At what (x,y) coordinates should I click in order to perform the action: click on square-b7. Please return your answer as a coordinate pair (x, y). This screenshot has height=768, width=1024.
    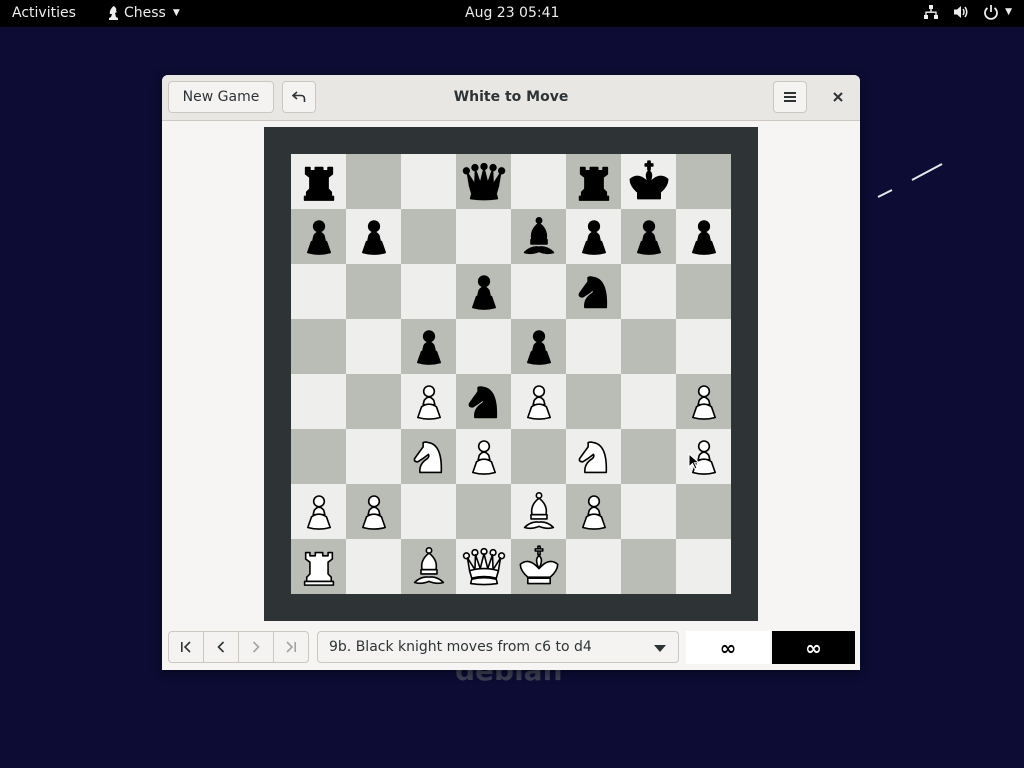
    Looking at the image, I should click on (373, 236).